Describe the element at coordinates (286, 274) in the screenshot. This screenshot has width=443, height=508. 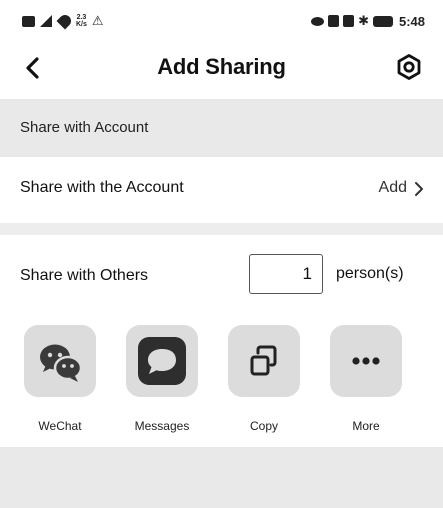
I see `person-count-input` at that location.